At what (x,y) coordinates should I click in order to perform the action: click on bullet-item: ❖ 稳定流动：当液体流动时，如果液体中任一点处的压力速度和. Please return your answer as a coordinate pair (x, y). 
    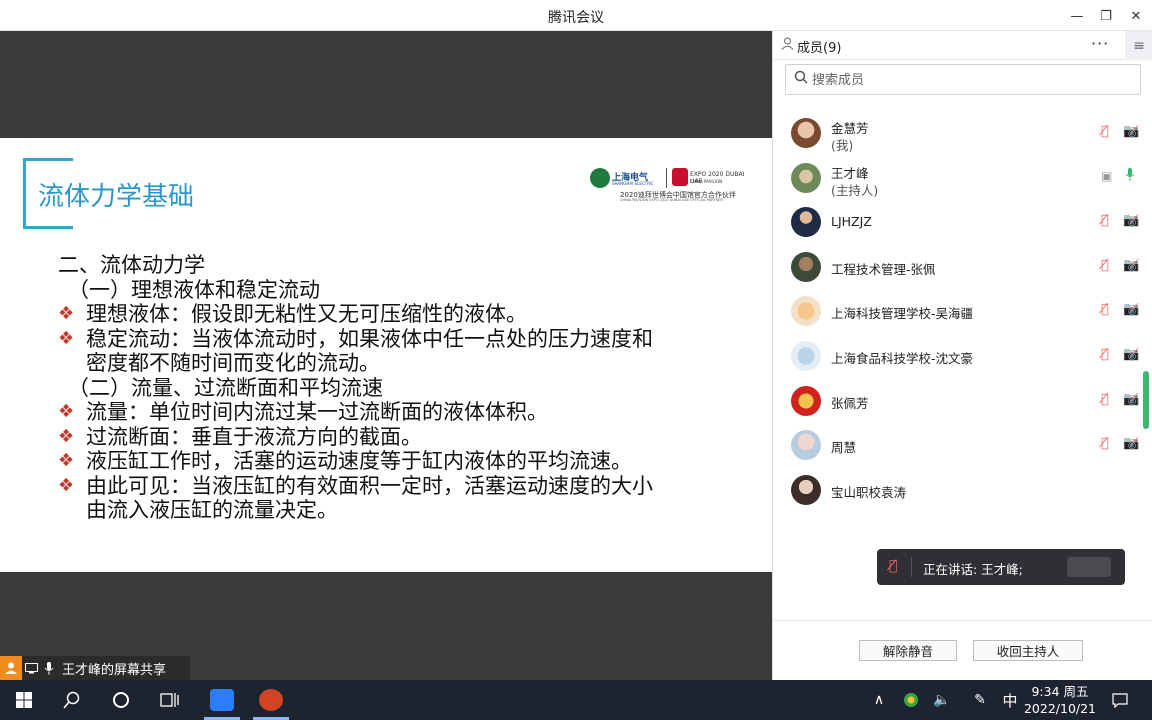
    Looking at the image, I should click on (355, 338).